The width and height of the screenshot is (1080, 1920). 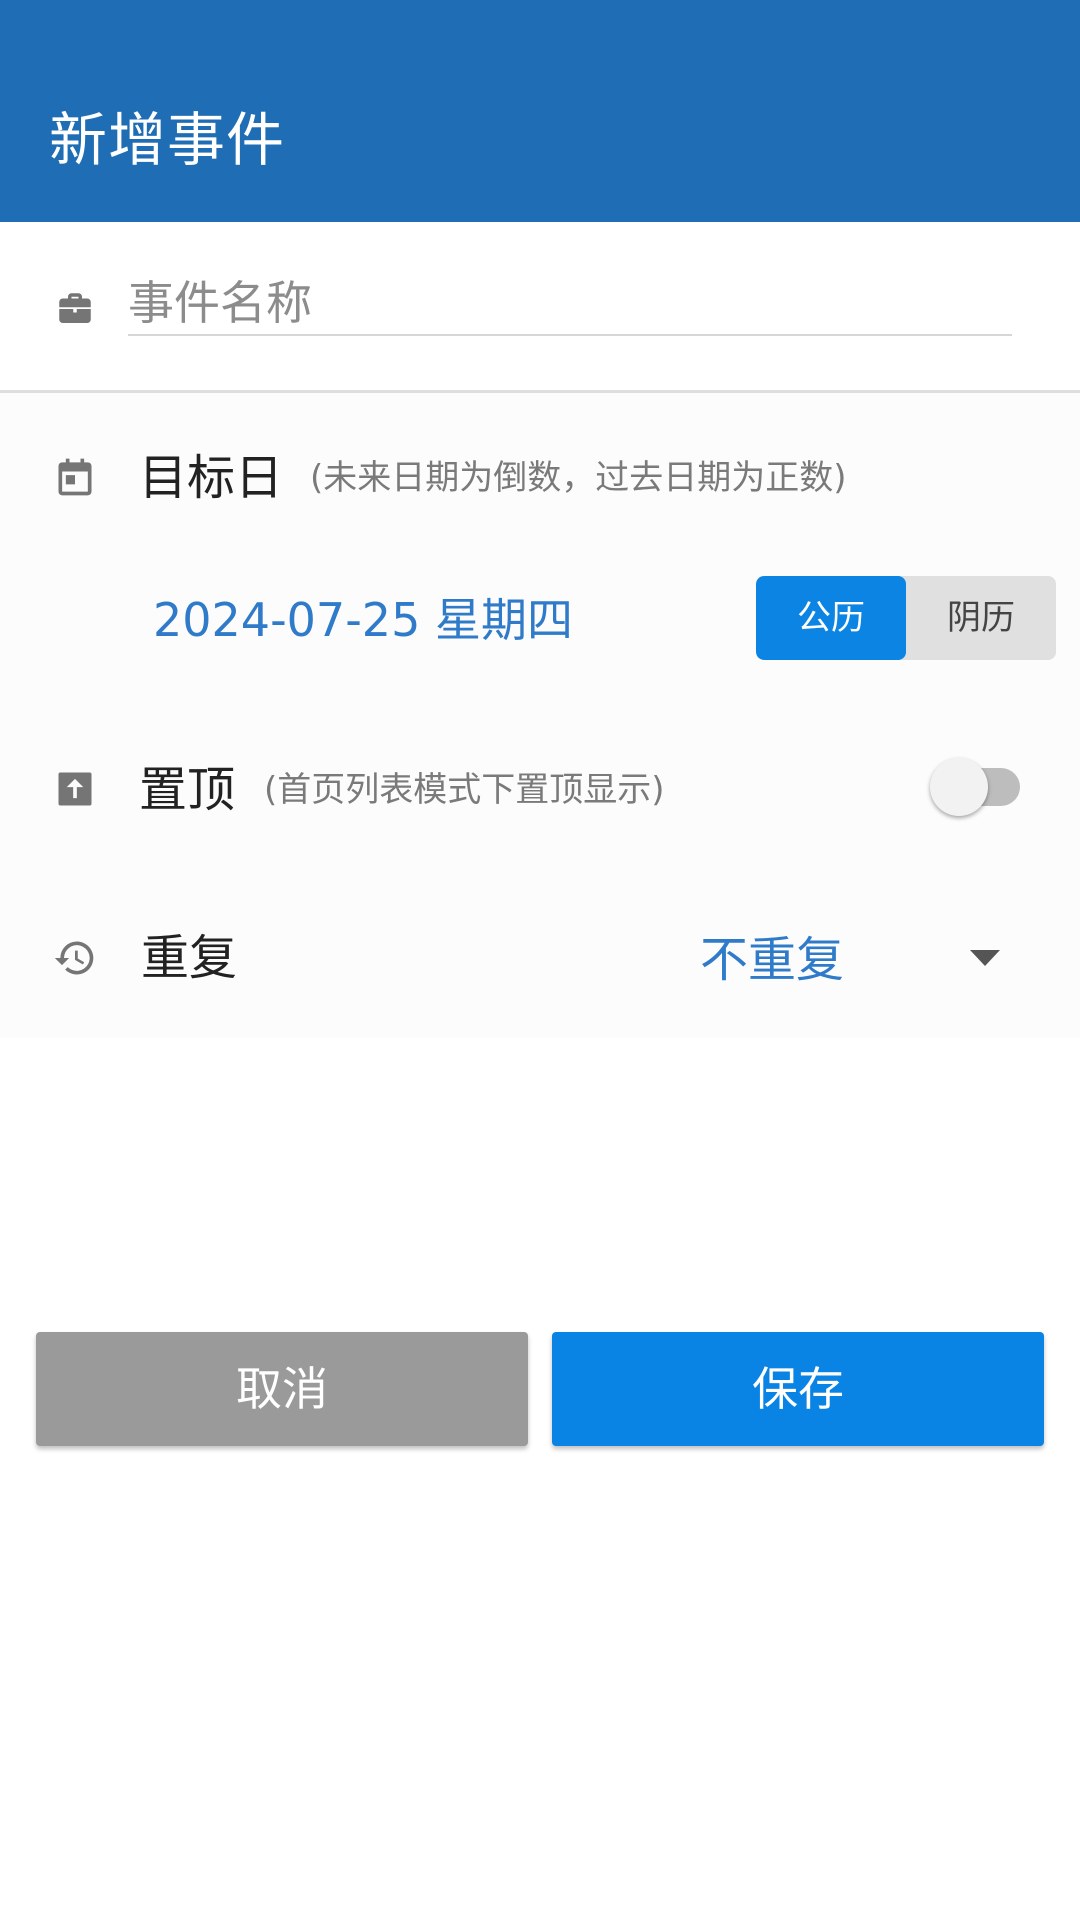 What do you see at coordinates (464, 790) in the screenshot?
I see `pin-top-hint: (首页列表模式下置顶显示)` at bounding box center [464, 790].